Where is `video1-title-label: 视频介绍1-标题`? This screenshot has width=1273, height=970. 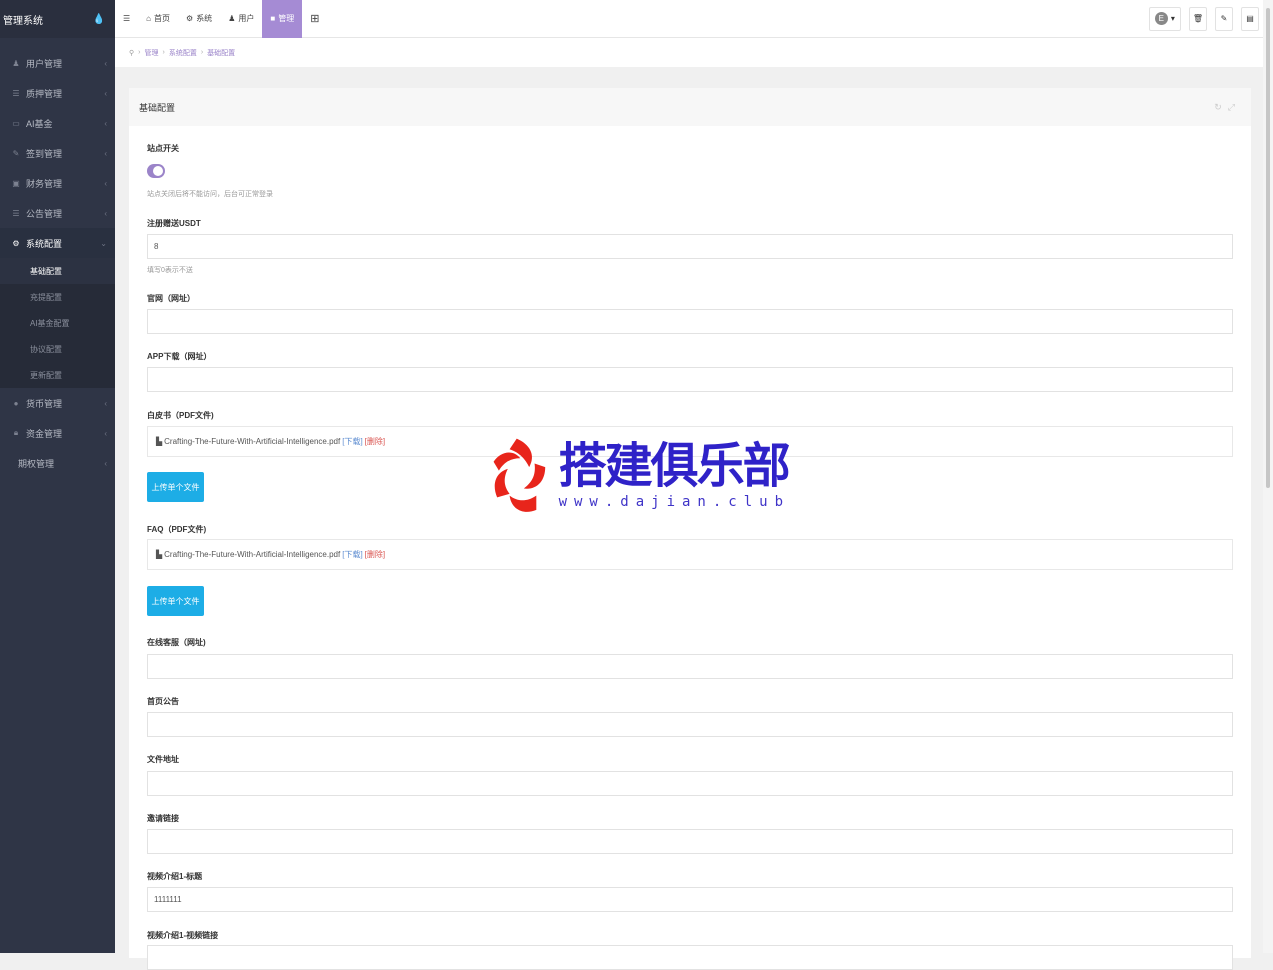
video1-title-label: 视频介绍1-标题 is located at coordinates (175, 876).